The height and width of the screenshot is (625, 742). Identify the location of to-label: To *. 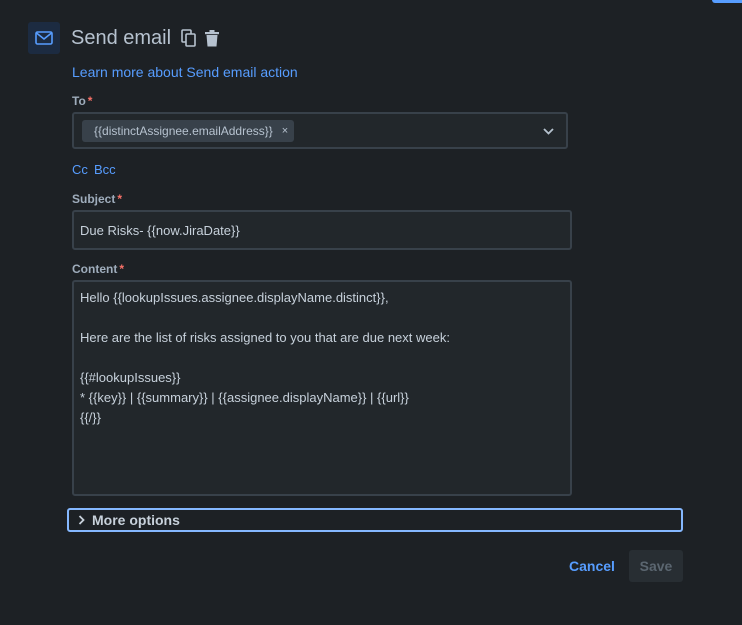
(82, 101).